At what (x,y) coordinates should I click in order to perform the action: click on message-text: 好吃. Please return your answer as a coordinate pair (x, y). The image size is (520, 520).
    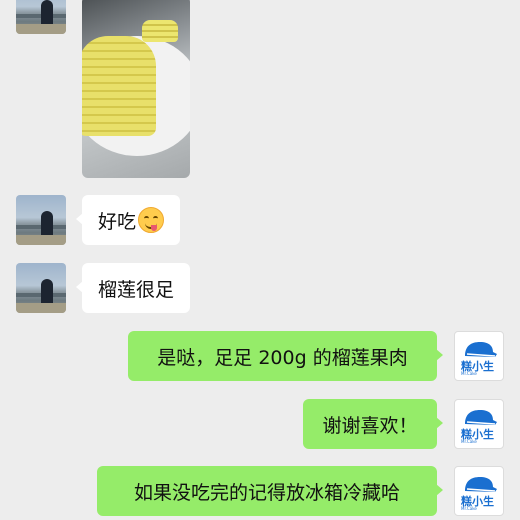
    Looking at the image, I should click on (117, 221).